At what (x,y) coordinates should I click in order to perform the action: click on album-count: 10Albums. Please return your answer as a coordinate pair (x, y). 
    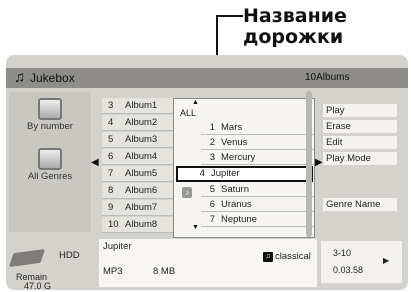
    Looking at the image, I should click on (327, 77).